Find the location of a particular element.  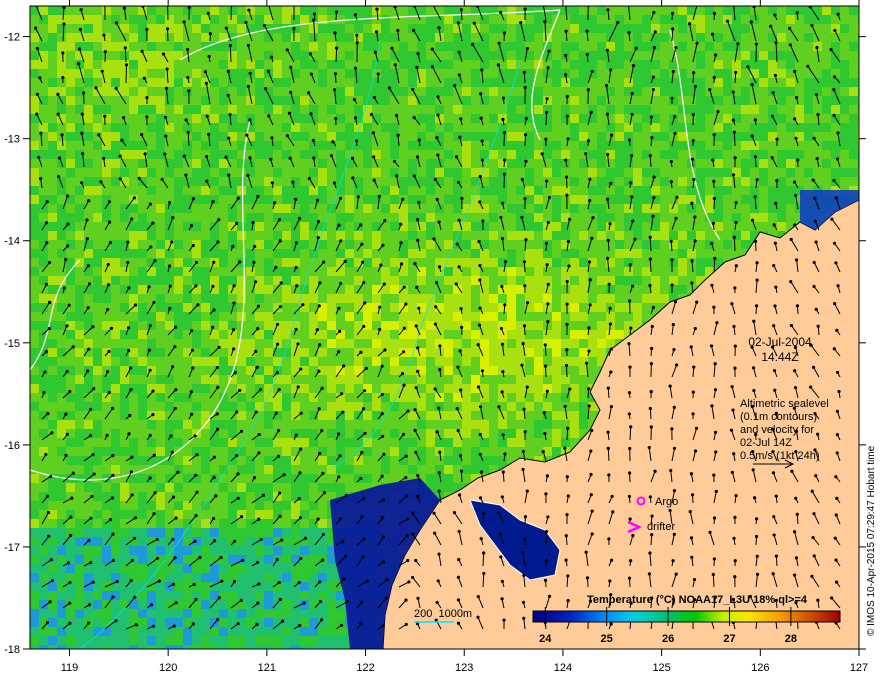

legend-line: 0.5m/s (1kt 24h) is located at coordinates (780, 456).